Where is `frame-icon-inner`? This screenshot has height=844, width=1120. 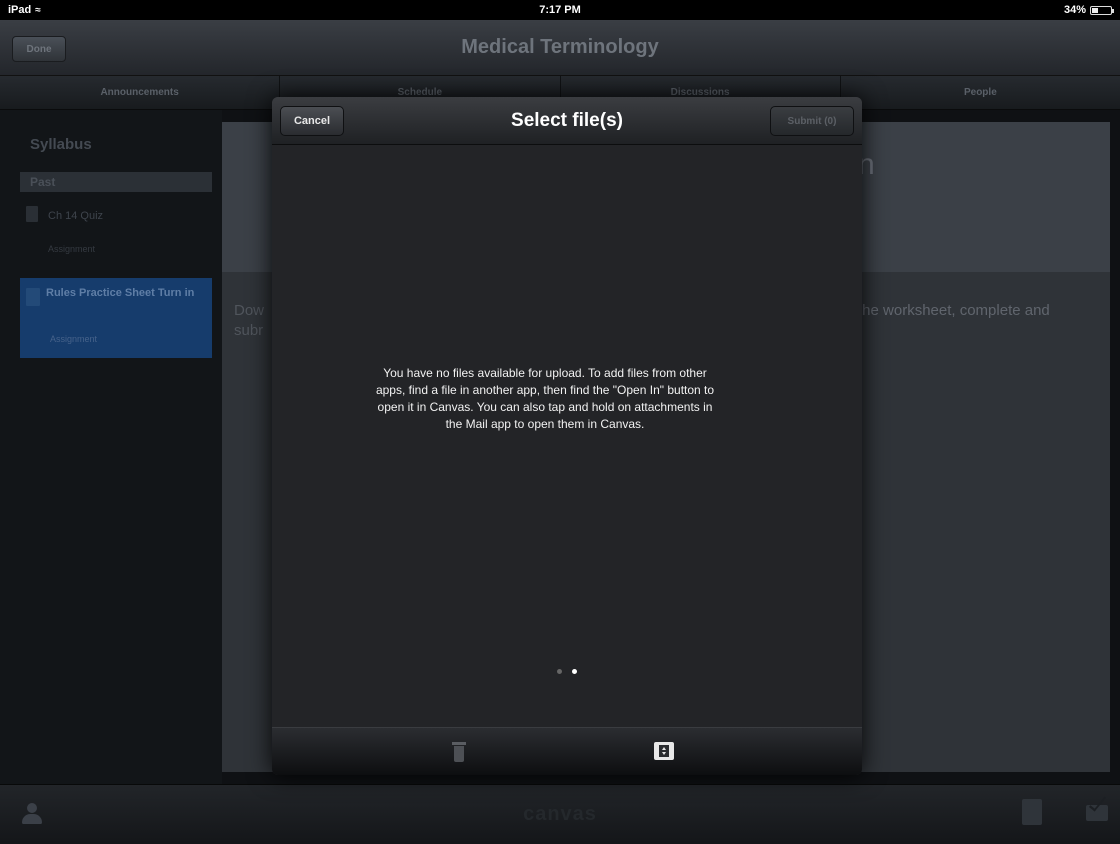
frame-icon-inner is located at coordinates (664, 751).